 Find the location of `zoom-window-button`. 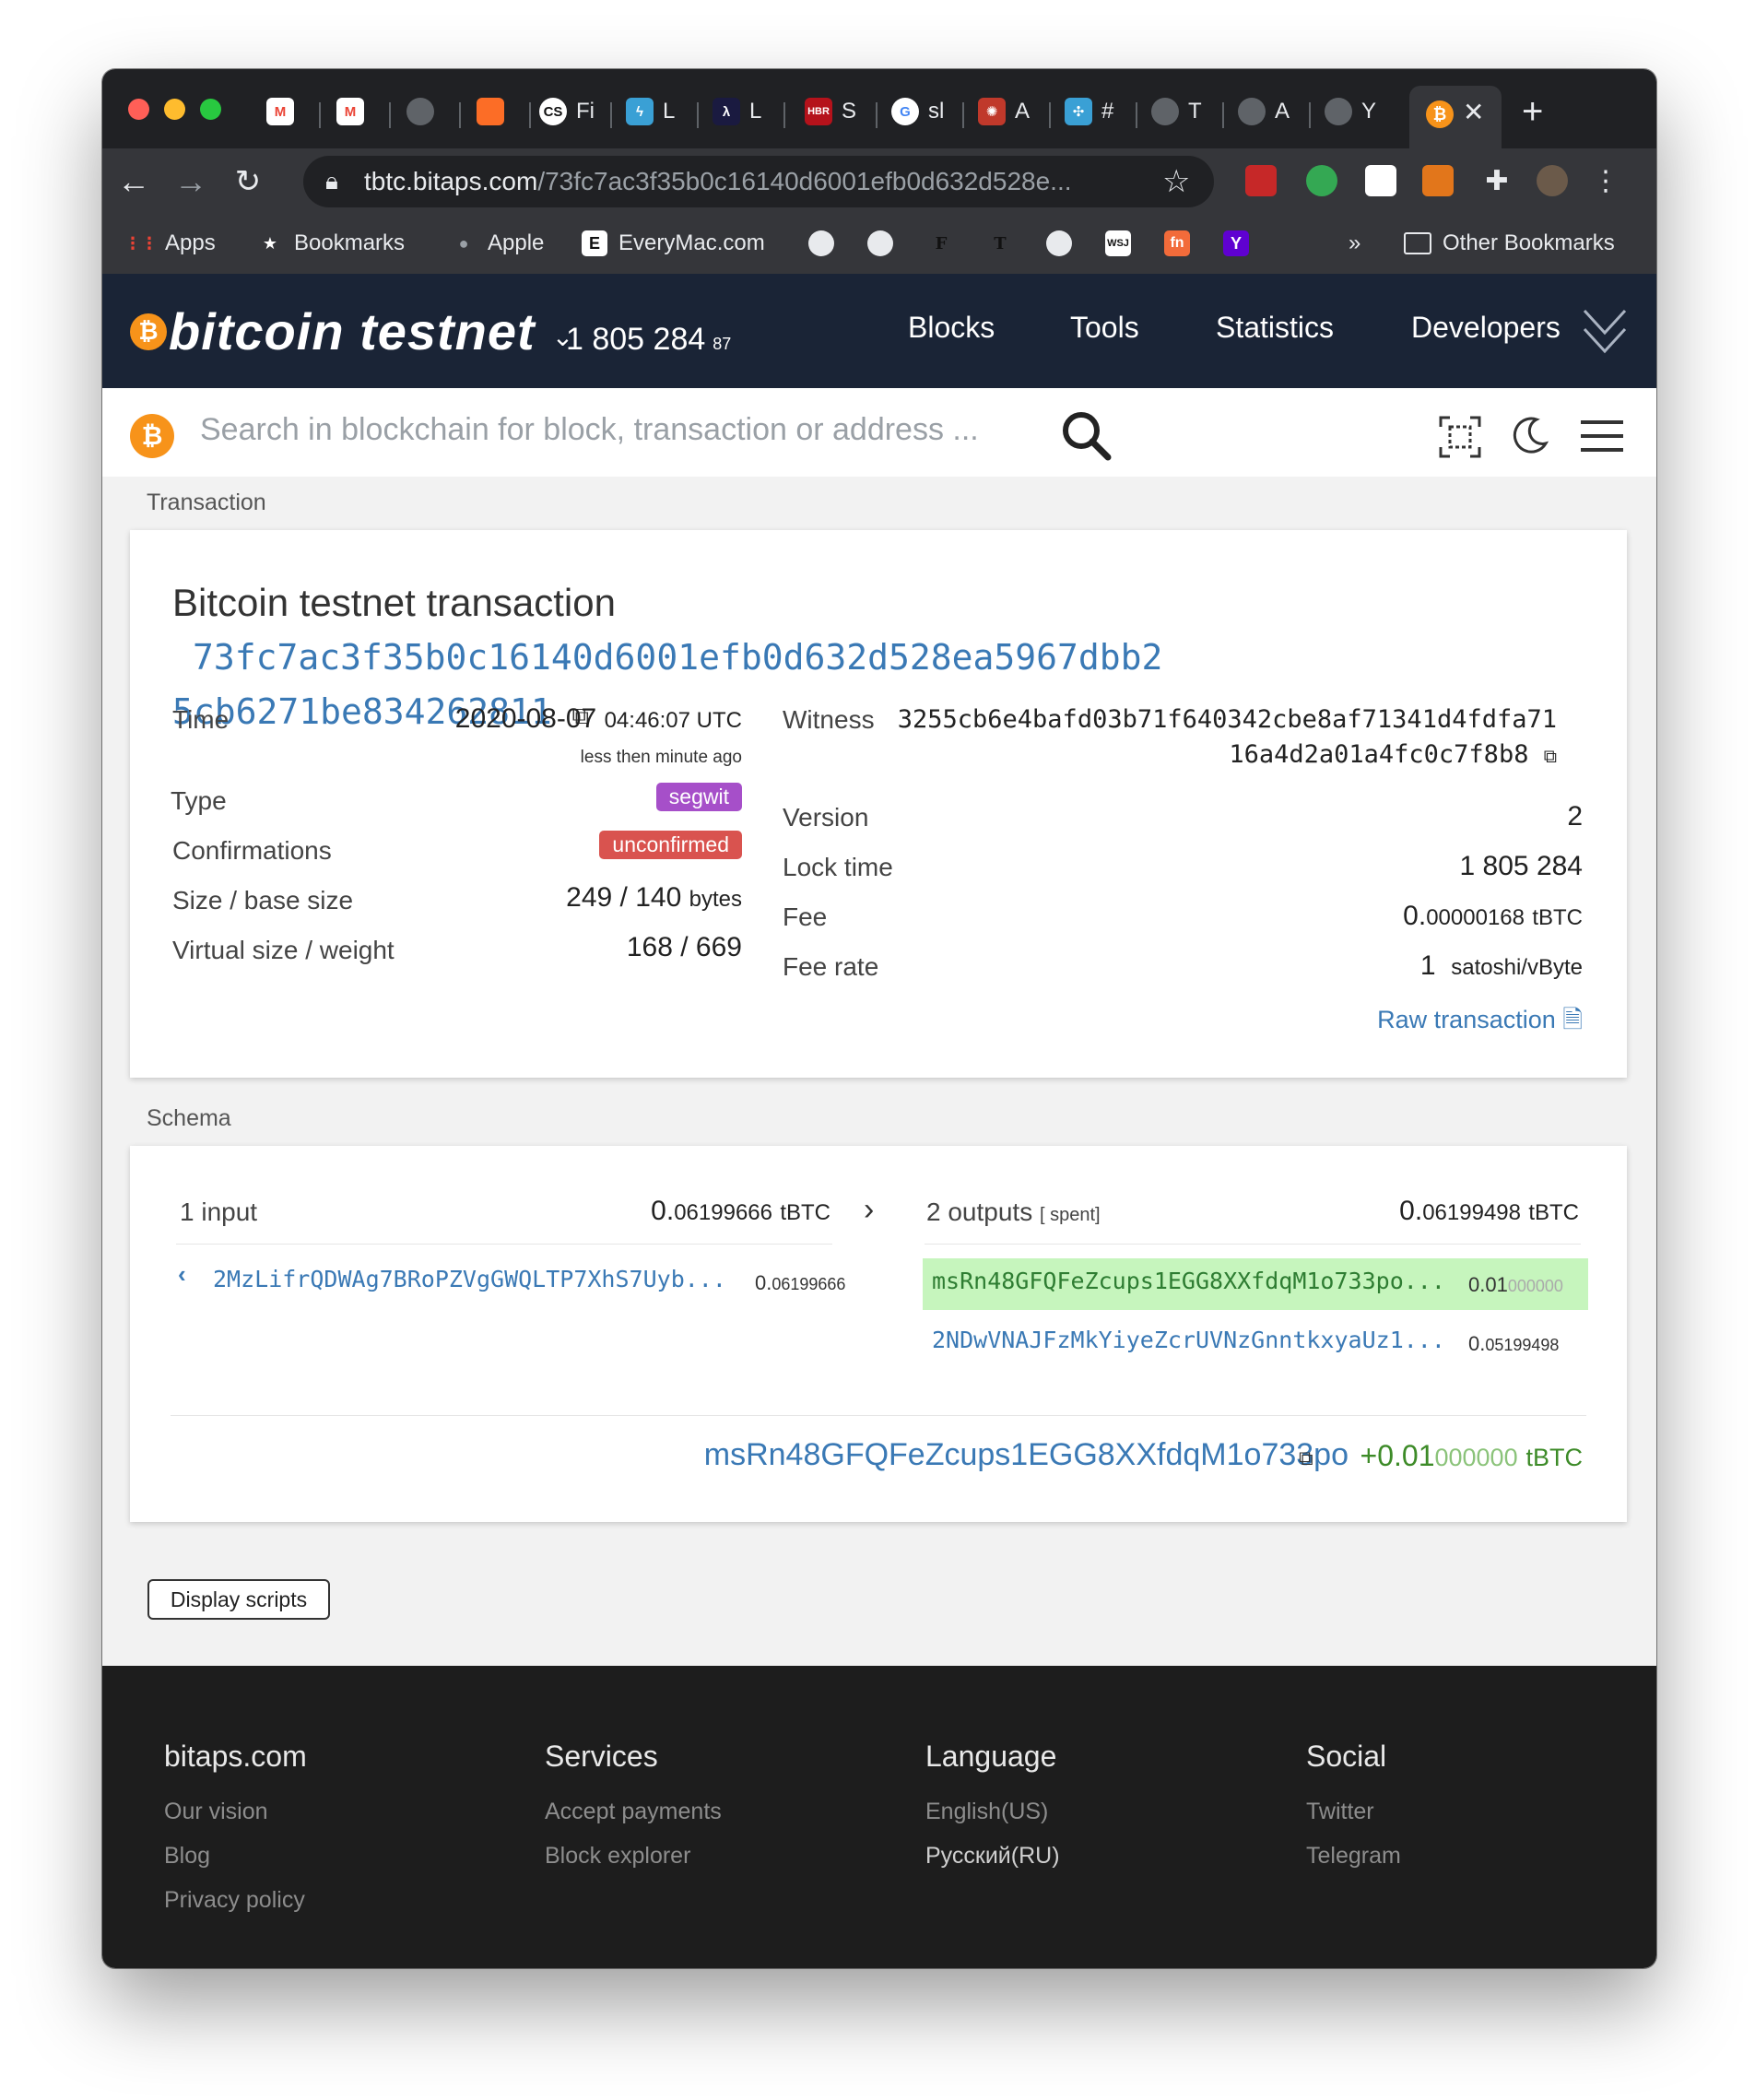

zoom-window-button is located at coordinates (210, 110).